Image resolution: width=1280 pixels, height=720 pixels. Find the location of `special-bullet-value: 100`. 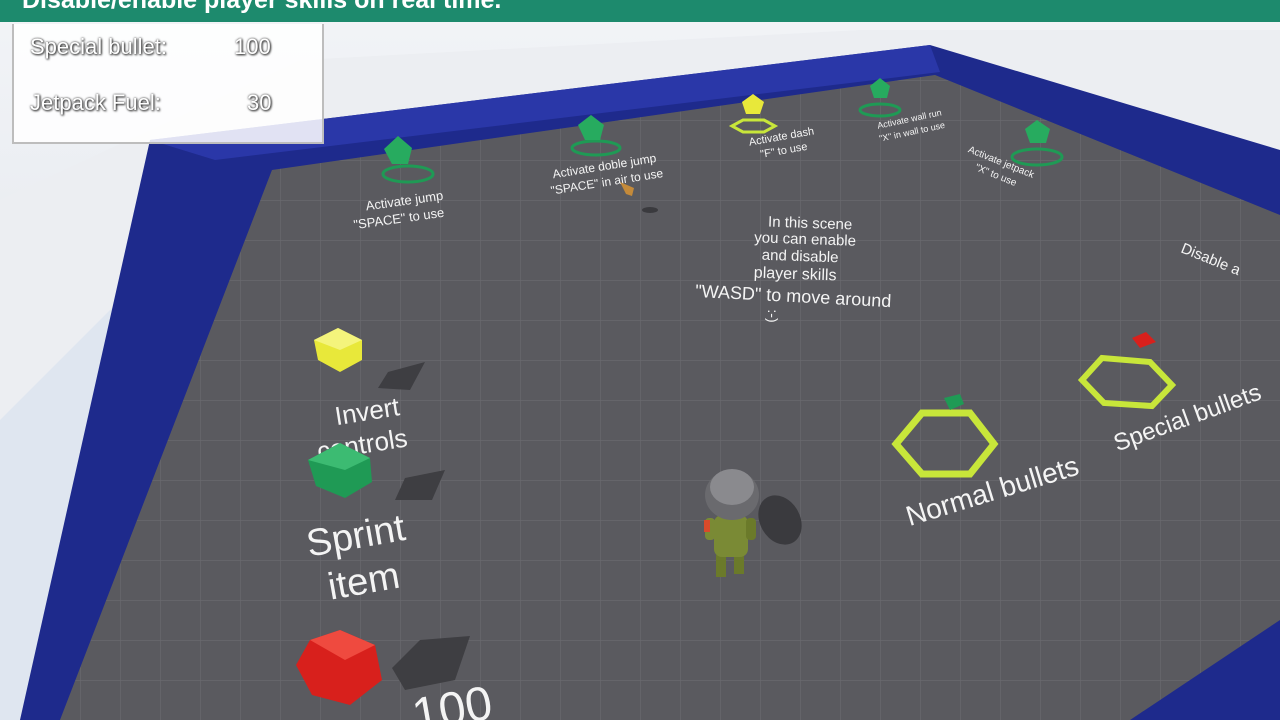

special-bullet-value: 100 is located at coordinates (252, 46).